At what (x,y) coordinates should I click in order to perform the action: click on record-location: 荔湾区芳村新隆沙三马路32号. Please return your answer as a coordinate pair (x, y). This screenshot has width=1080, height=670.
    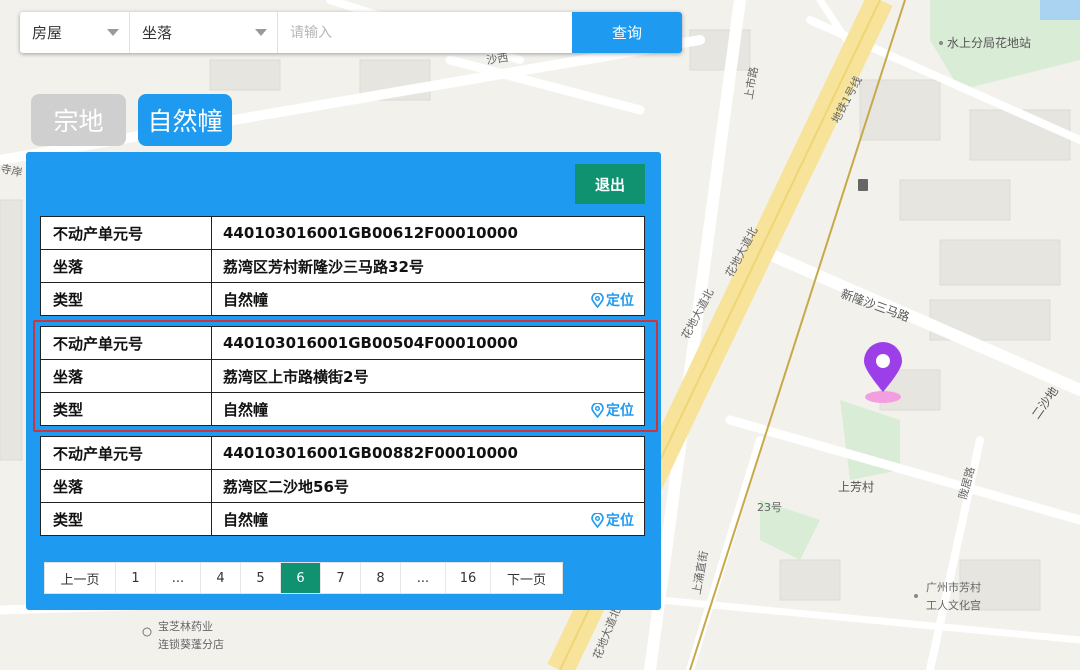
    Looking at the image, I should click on (323, 266).